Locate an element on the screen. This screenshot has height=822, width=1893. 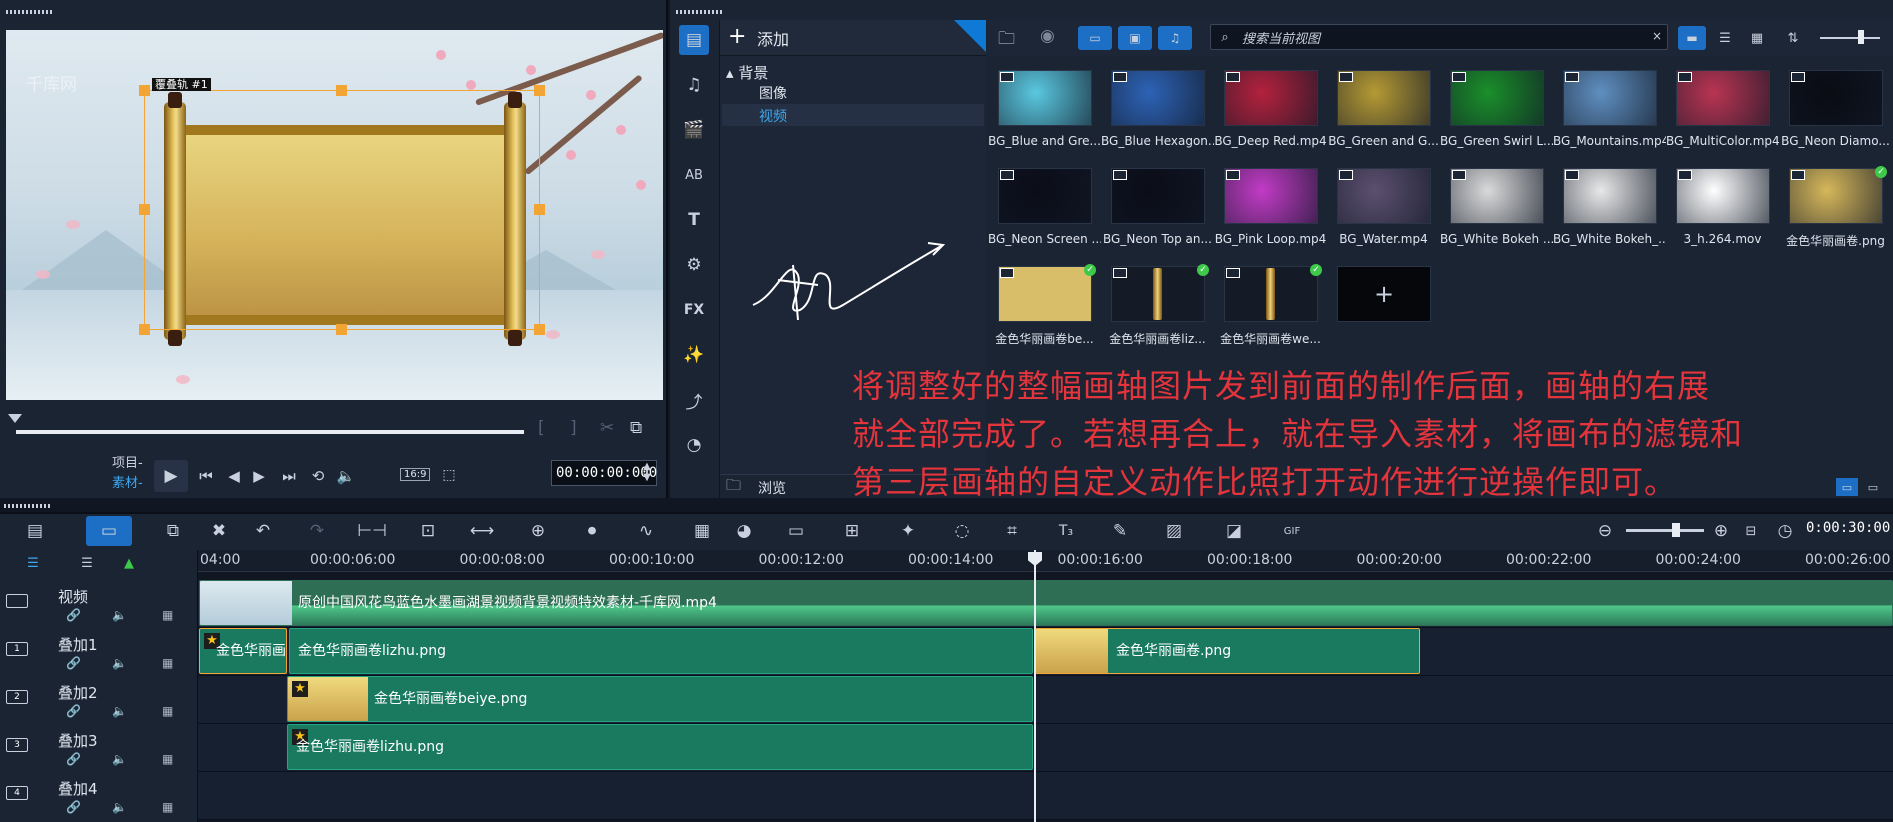
copy-icon: ⧉ is located at coordinates (173, 531).